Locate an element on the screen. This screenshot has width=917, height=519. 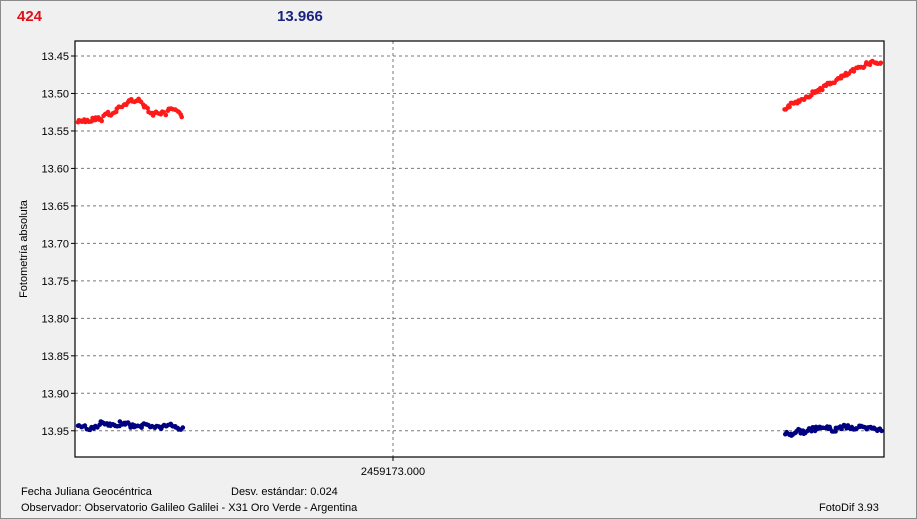
y-tick-label: 13.75 is located at coordinates (55, 282).